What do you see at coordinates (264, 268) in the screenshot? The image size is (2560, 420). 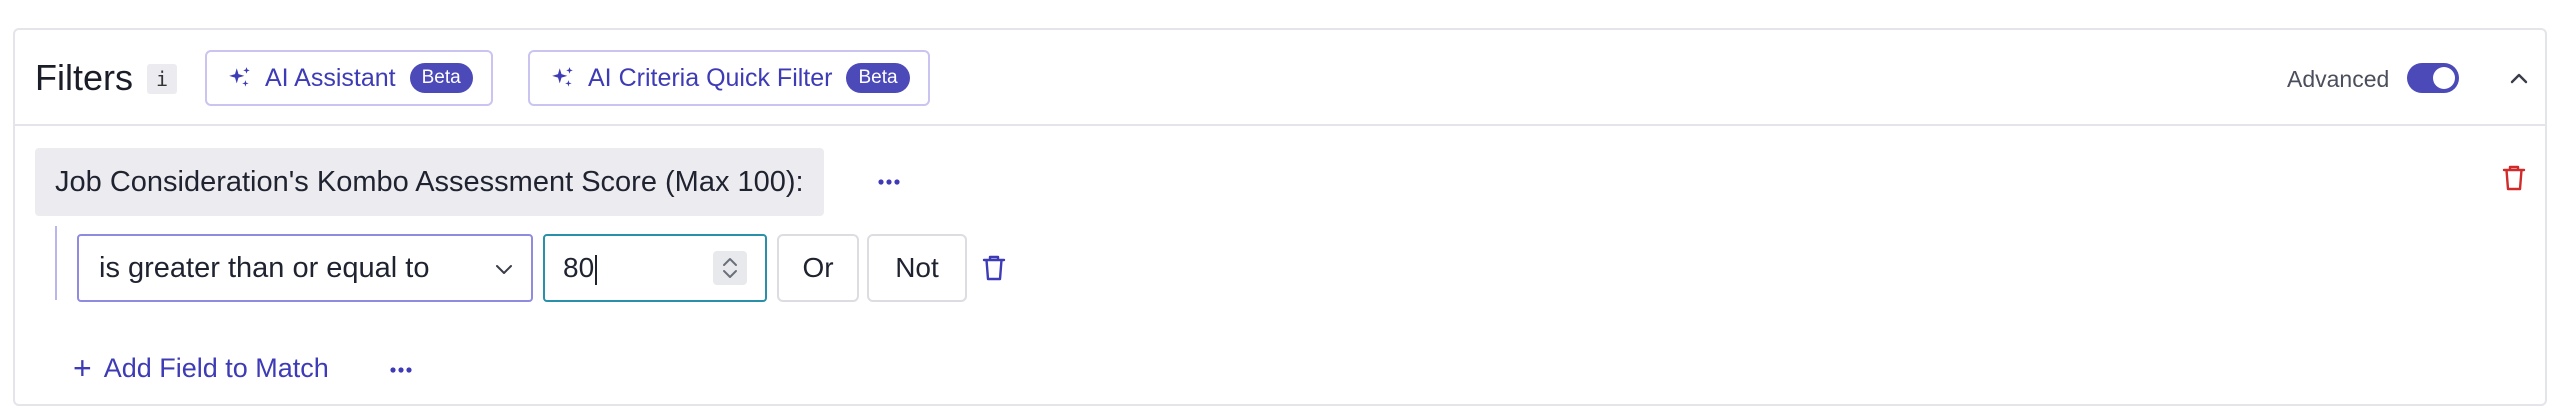 I see `operator-select-value: is greater than or equal to` at bounding box center [264, 268].